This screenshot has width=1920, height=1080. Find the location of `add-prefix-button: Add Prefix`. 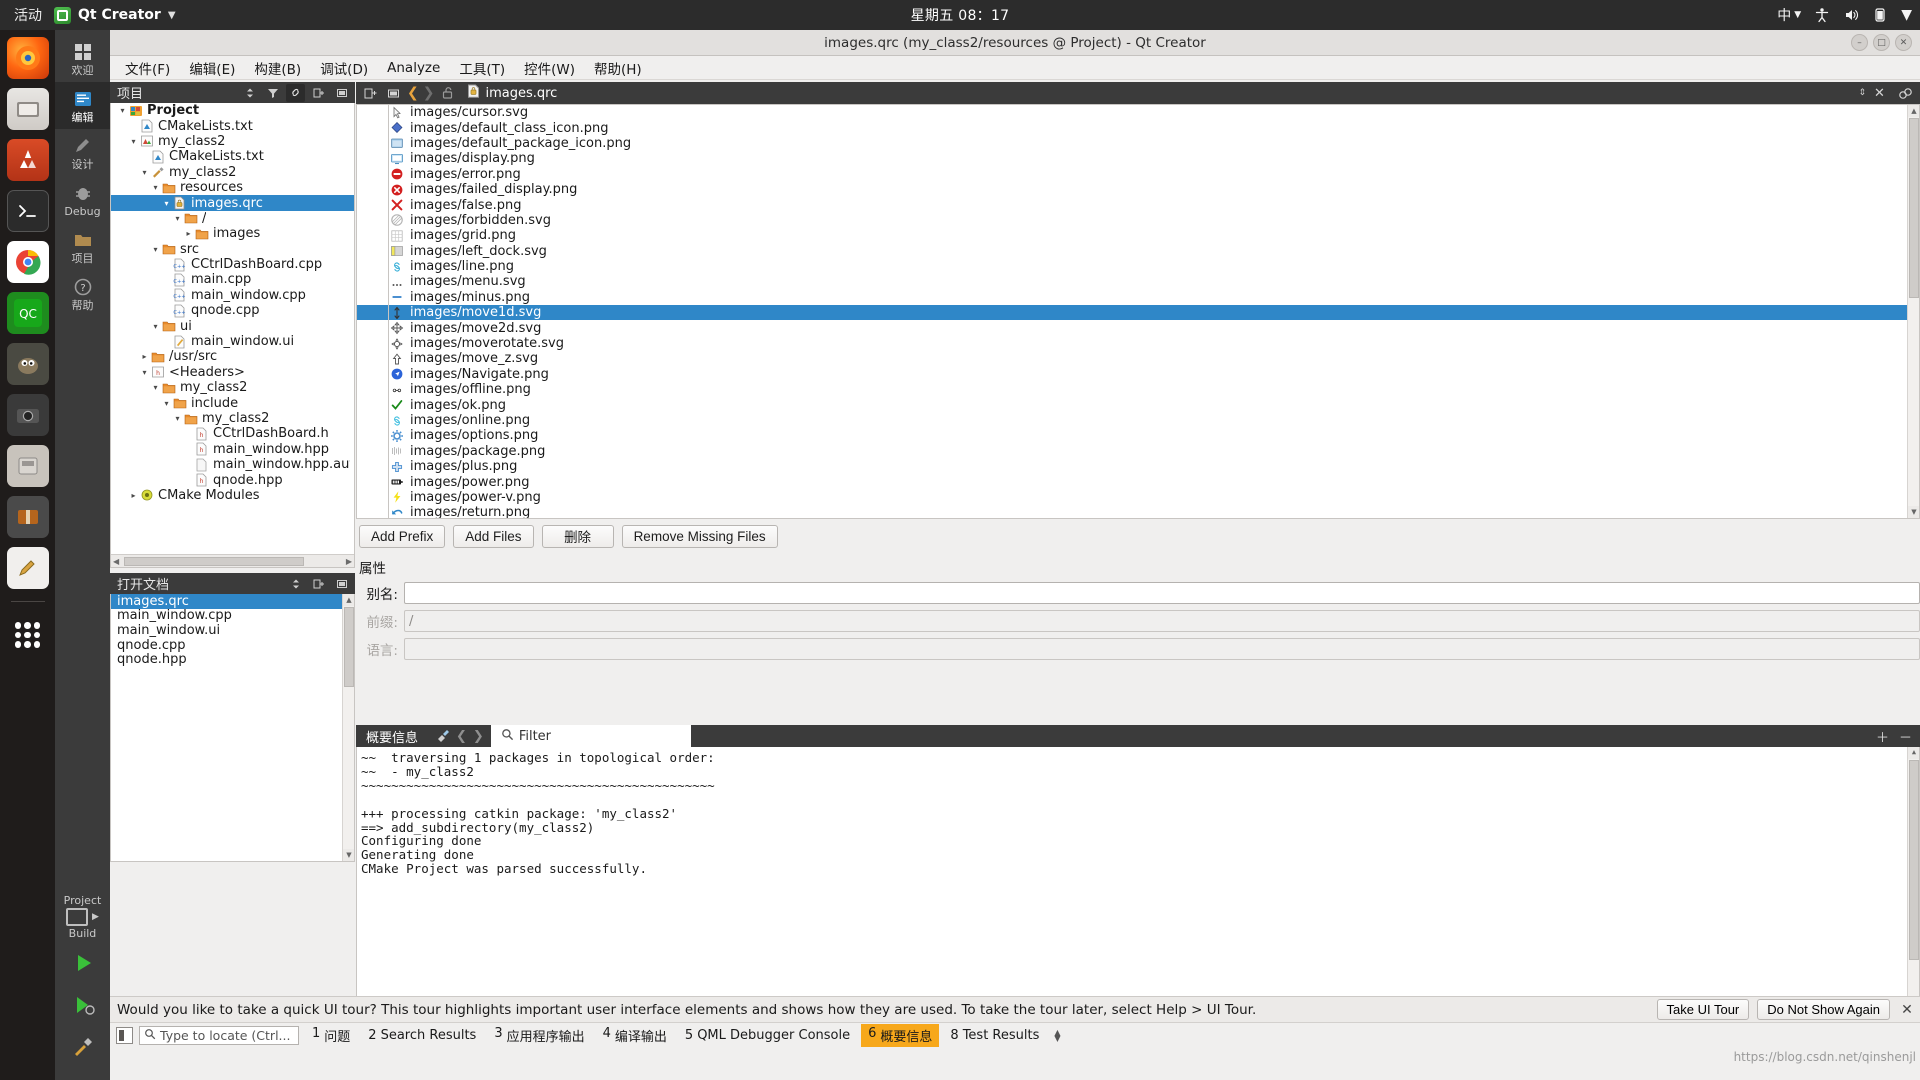

add-prefix-button: Add Prefix is located at coordinates (402, 536).